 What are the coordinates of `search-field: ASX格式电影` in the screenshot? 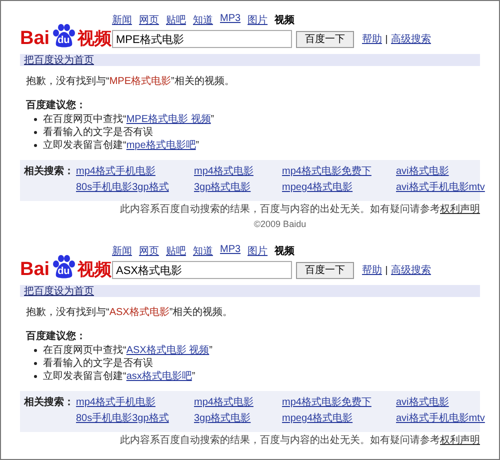 It's located at (202, 270).